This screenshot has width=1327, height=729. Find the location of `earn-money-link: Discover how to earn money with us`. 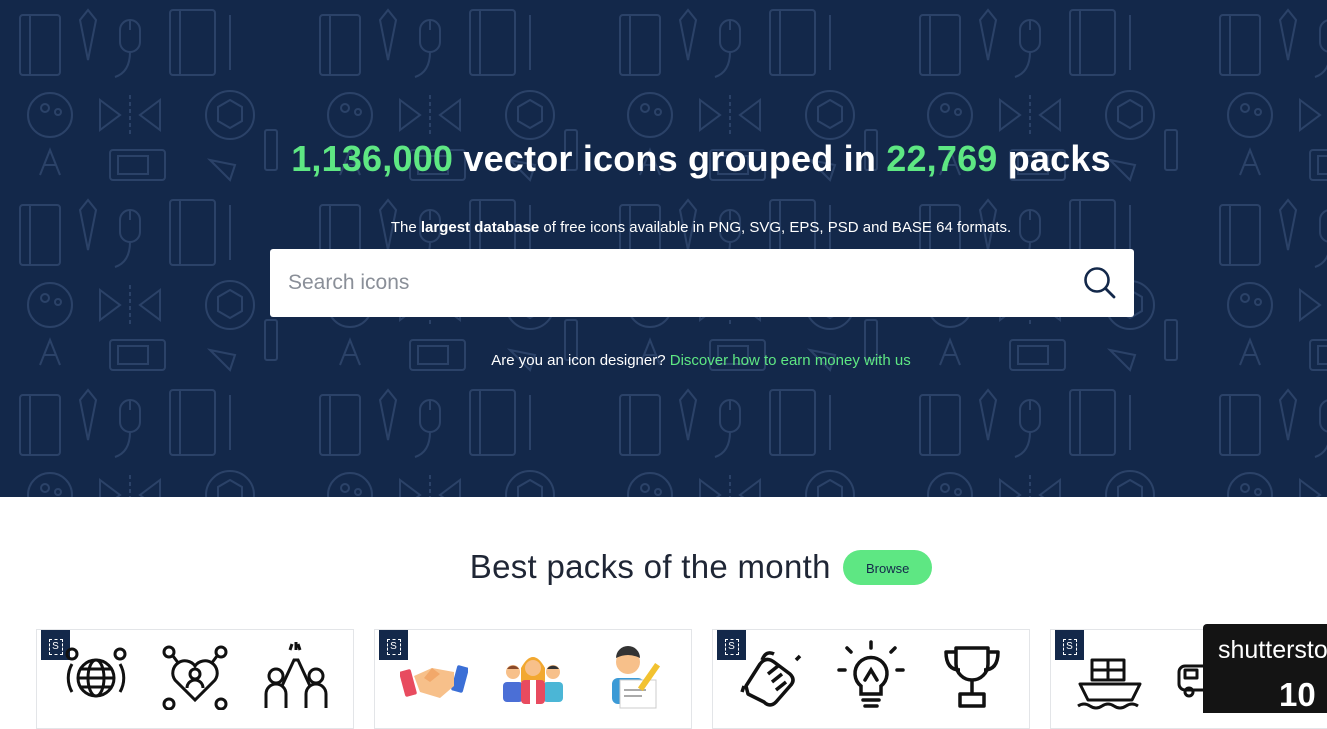

earn-money-link: Discover how to earn money with us is located at coordinates (790, 360).